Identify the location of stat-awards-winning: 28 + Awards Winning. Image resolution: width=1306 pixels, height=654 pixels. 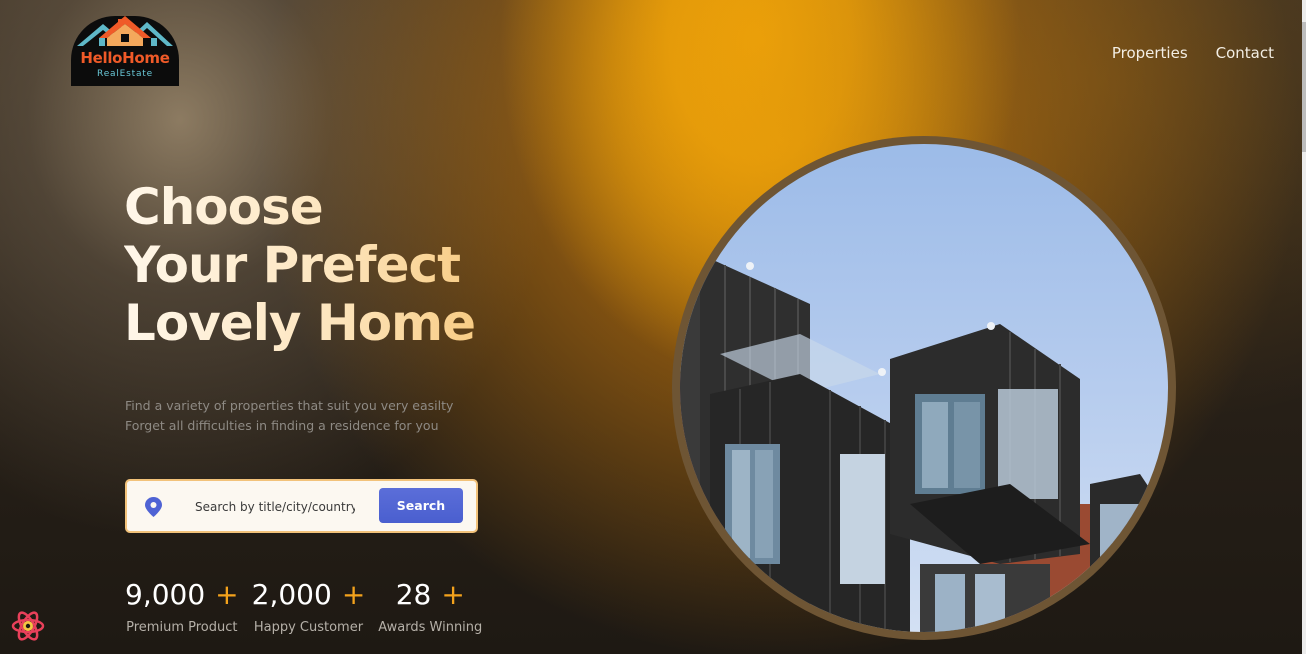
(430, 606).